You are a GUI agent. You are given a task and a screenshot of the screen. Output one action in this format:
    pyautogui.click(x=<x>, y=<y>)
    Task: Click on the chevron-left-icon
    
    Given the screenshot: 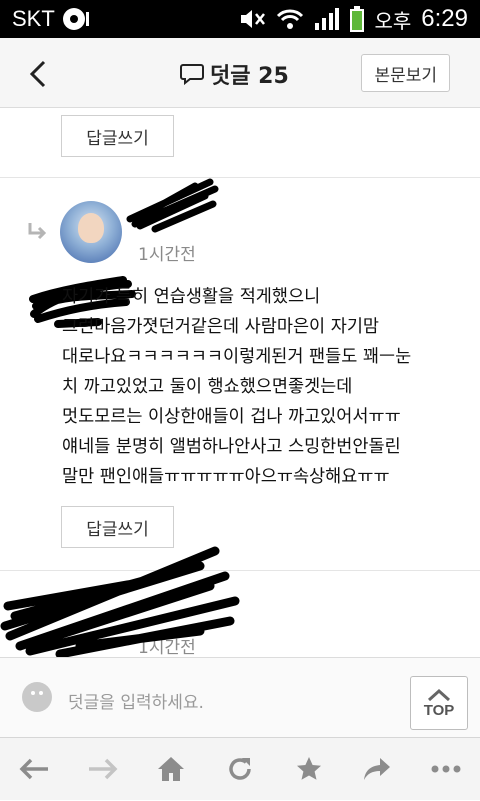 What is the action you would take?
    pyautogui.click(x=37, y=74)
    